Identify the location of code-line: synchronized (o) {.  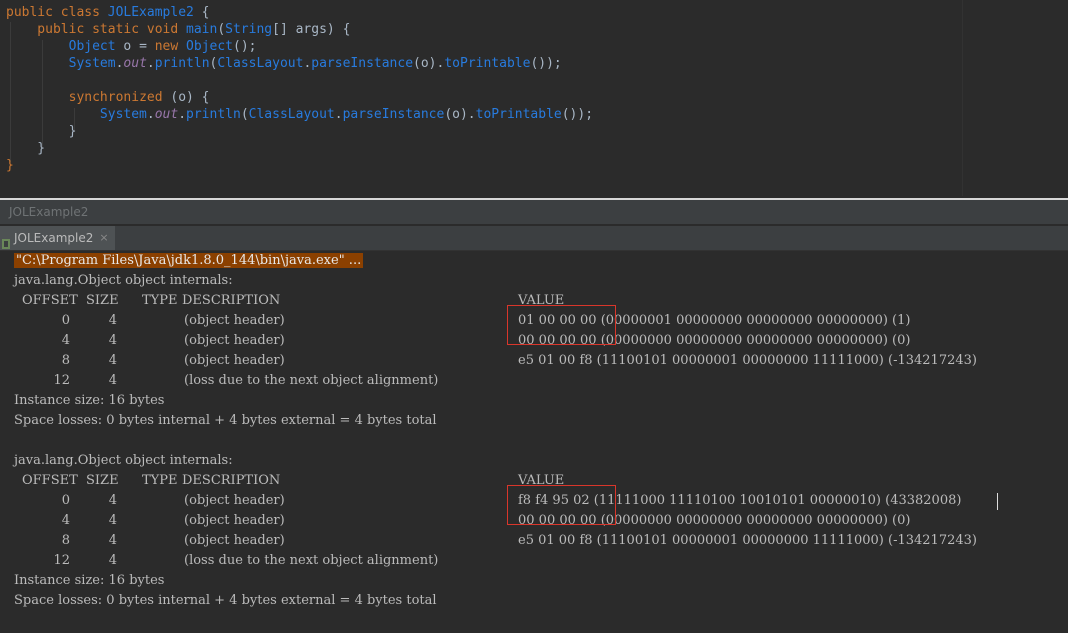
(108, 97).